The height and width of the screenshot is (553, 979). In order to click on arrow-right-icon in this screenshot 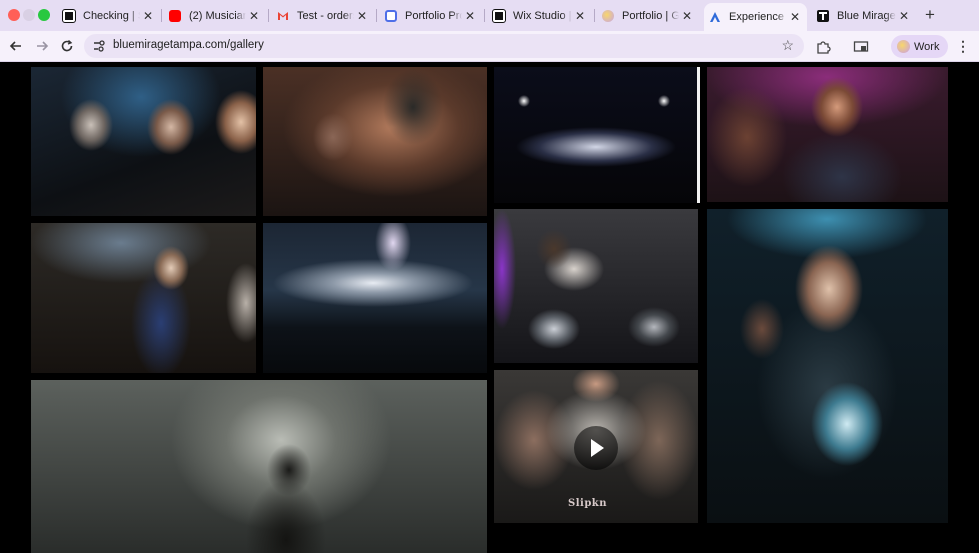, I will do `click(43, 46)`.